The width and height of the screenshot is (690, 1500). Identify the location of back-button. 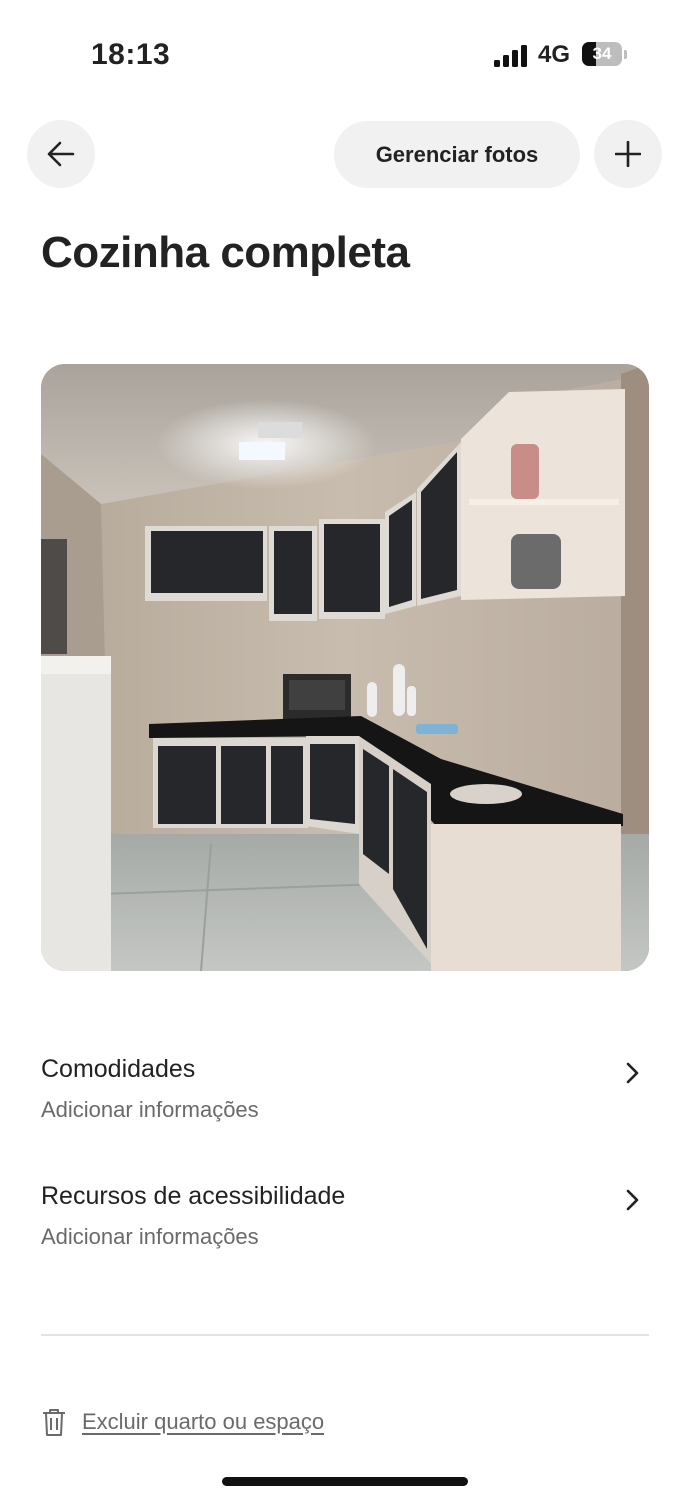
(61, 154).